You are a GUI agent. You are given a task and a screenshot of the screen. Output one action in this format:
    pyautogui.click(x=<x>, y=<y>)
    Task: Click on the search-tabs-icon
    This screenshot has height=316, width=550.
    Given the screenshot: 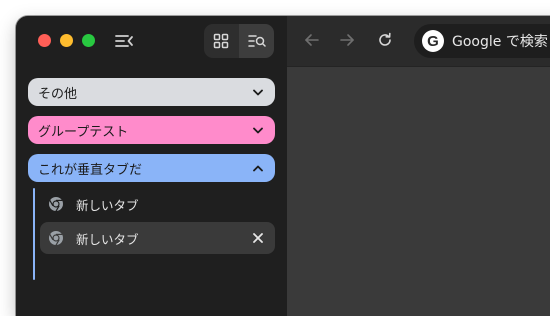 What is the action you would take?
    pyautogui.click(x=256, y=41)
    